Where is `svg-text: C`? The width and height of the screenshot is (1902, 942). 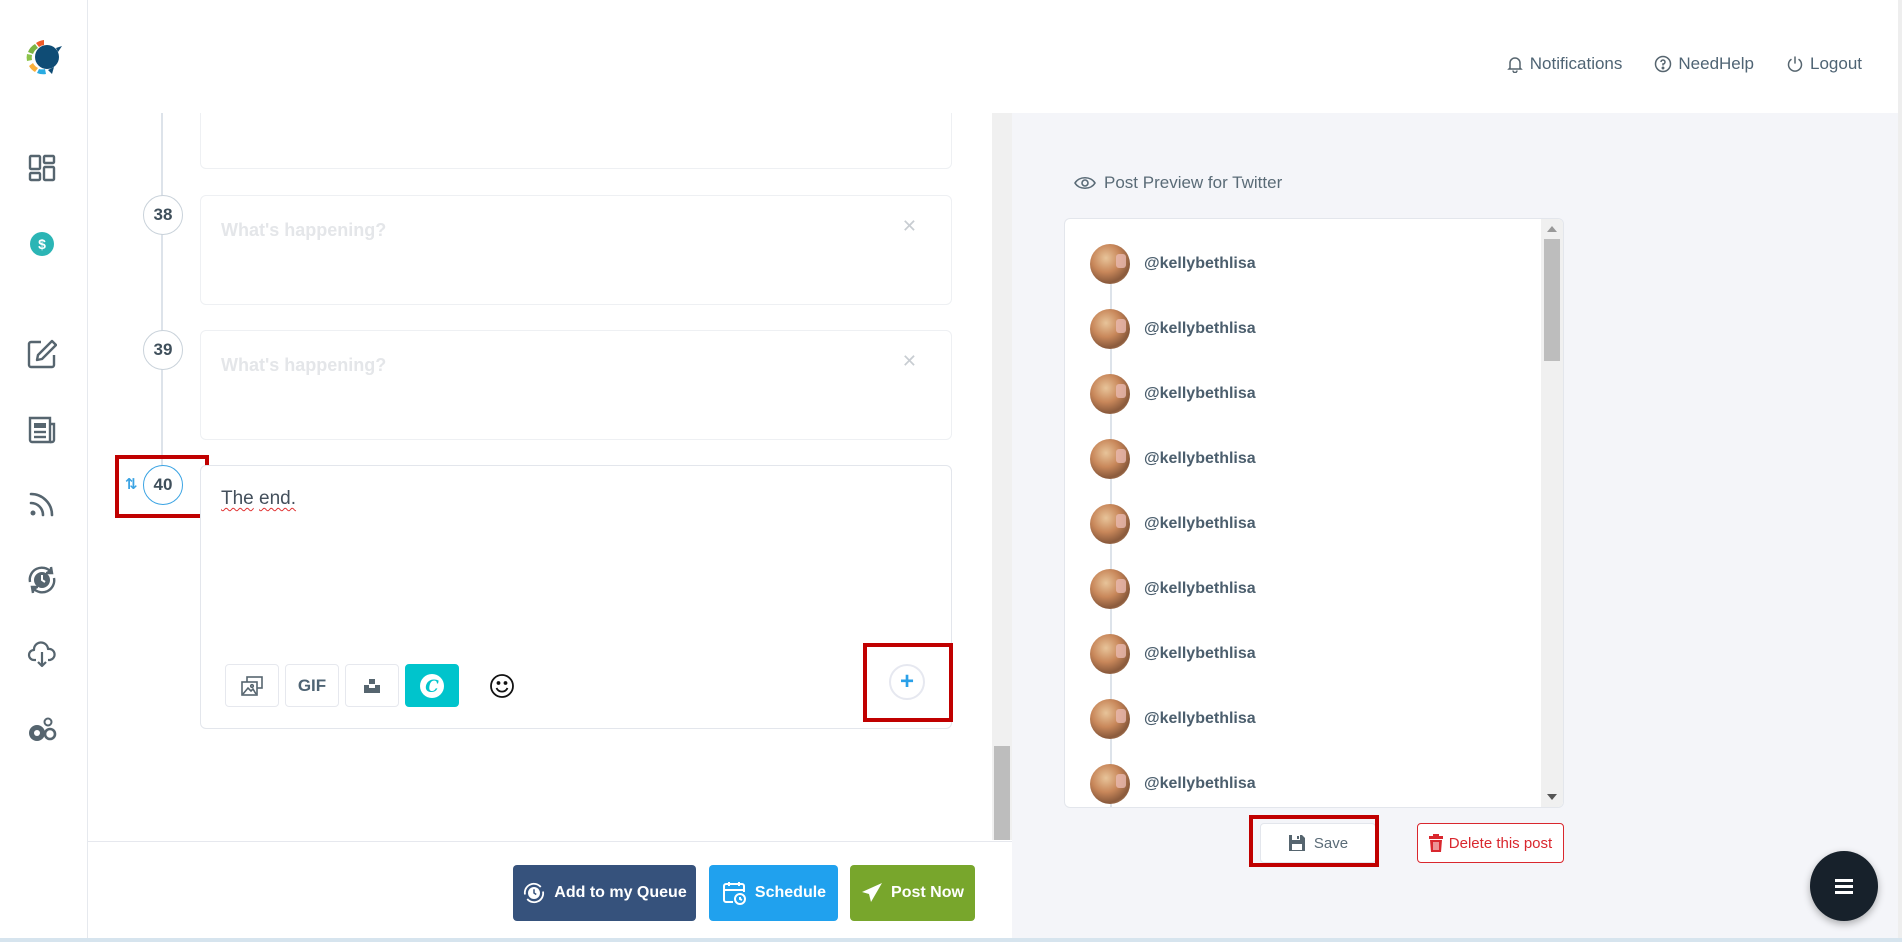
svg-text: C is located at coordinates (432, 687).